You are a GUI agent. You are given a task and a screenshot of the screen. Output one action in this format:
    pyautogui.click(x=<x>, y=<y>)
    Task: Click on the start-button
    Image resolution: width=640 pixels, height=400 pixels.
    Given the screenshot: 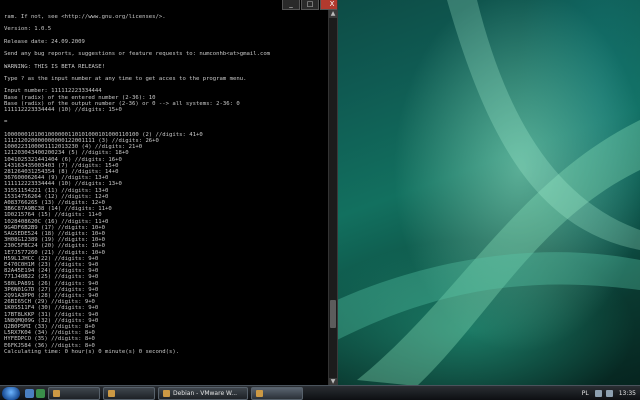 What is the action you would take?
    pyautogui.click(x=11, y=393)
    